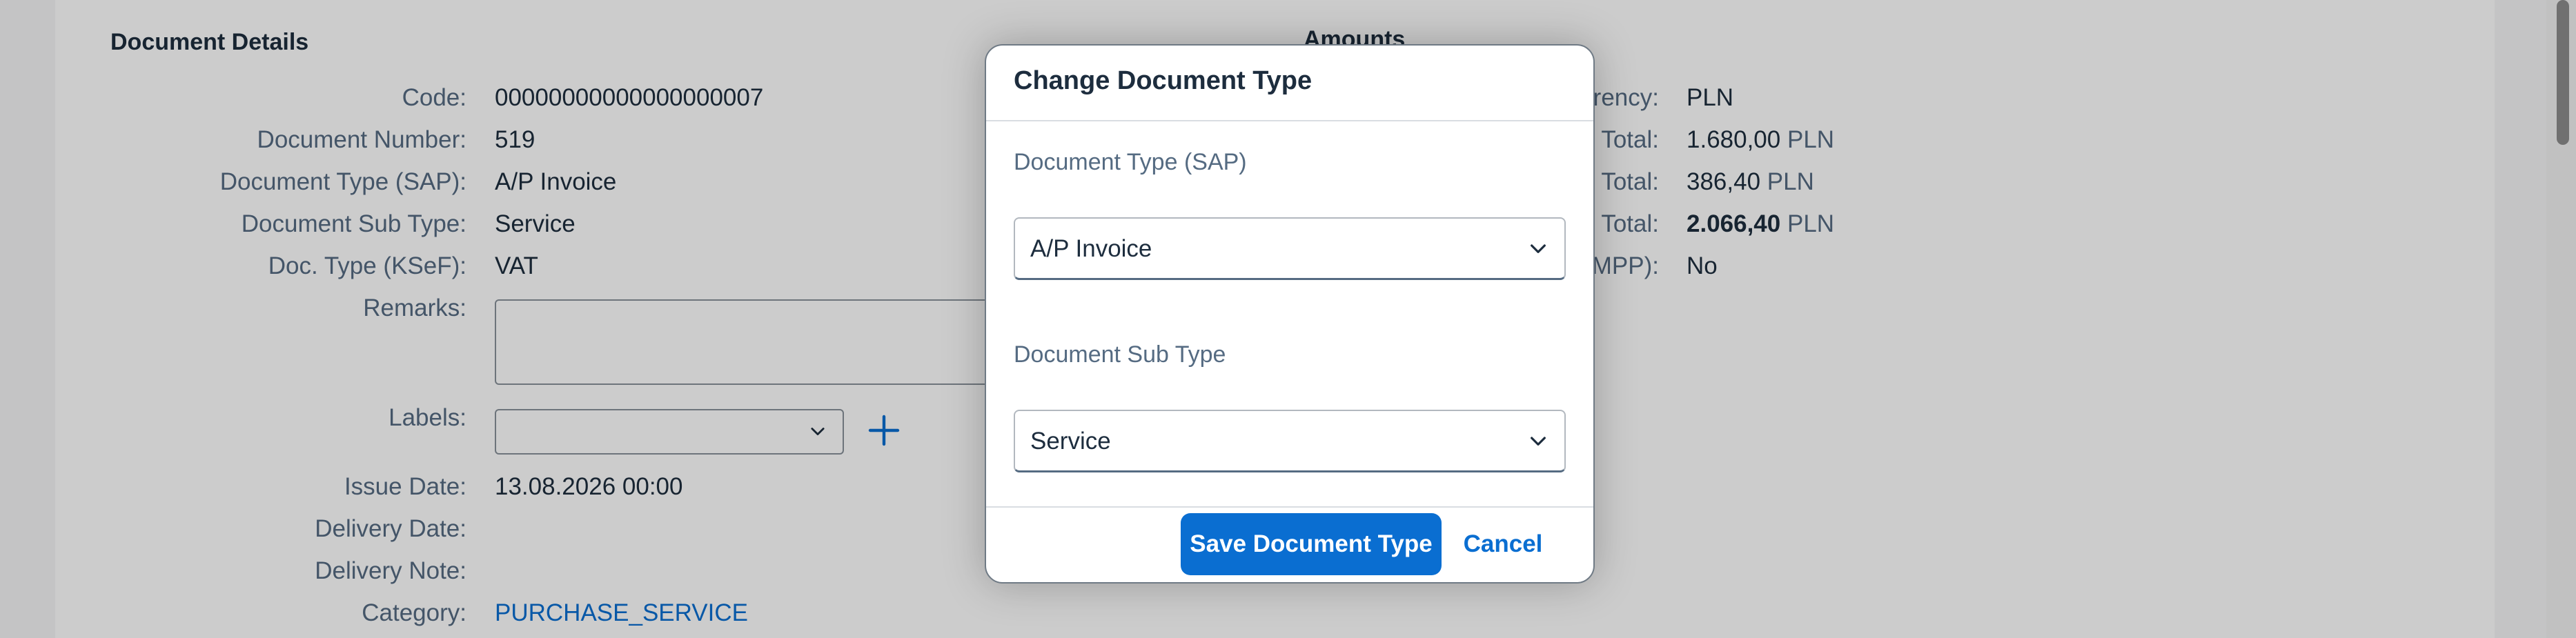 This screenshot has width=2576, height=638. Describe the element at coordinates (1311, 544) in the screenshot. I see `save-document-type-button: Save Document Type` at that location.